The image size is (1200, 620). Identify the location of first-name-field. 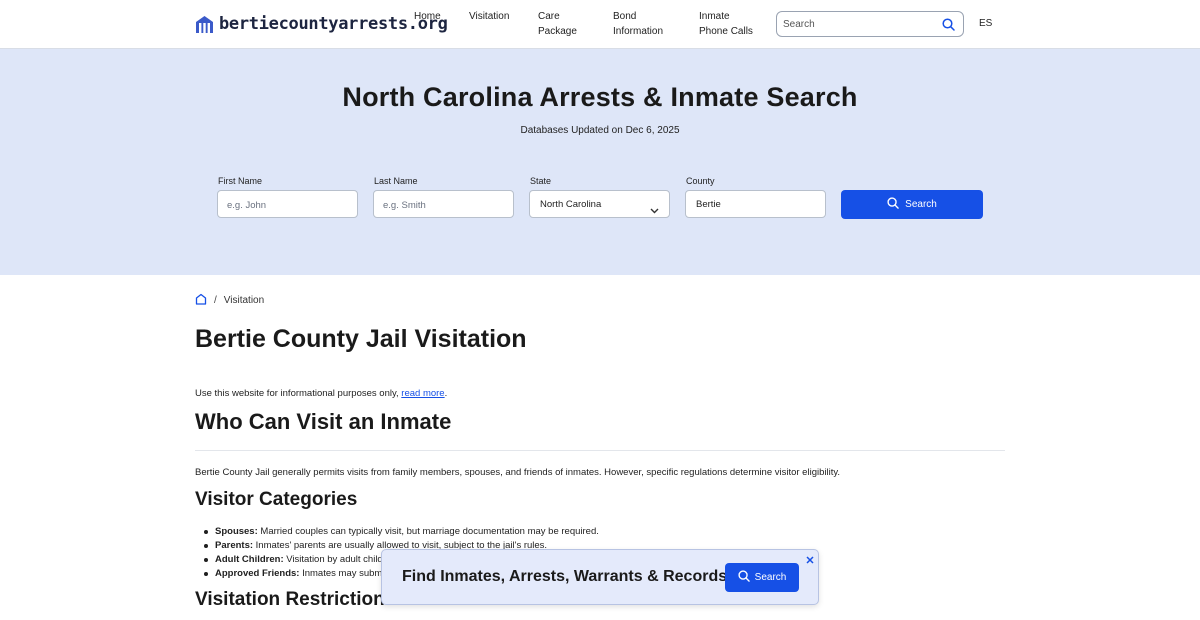
(287, 204).